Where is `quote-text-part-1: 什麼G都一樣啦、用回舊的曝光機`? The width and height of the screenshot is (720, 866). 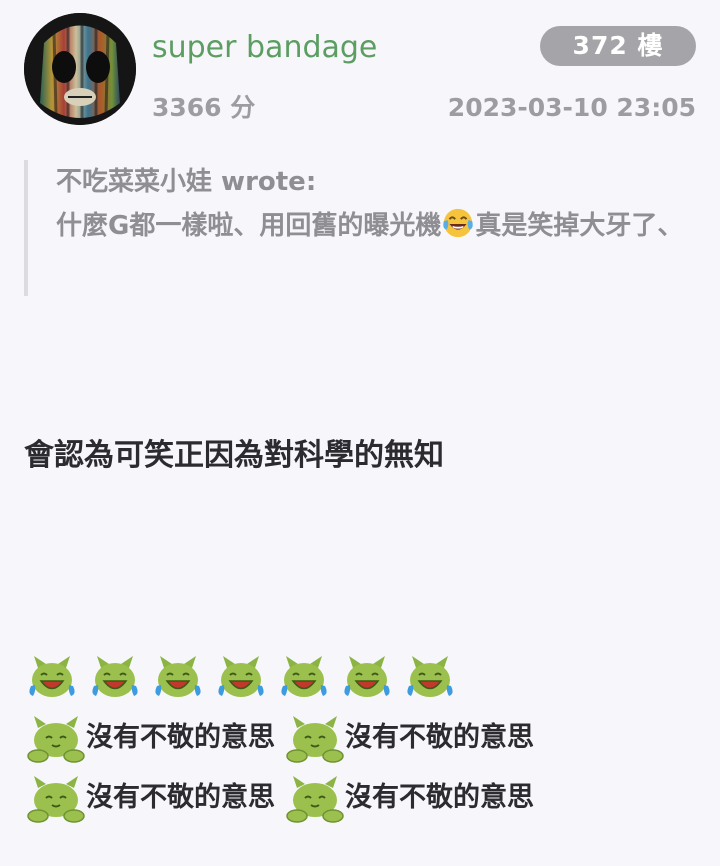 quote-text-part-1: 什麼G都一樣啦、用回舊的曝光機 is located at coordinates (249, 226).